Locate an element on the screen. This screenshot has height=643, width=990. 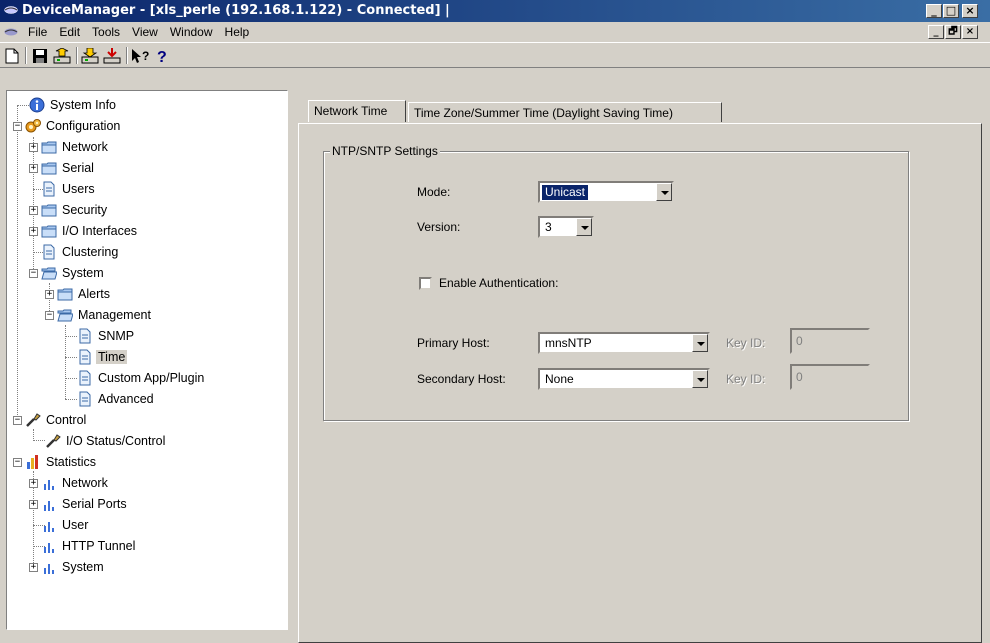
tree-item-system: System is located at coordinates (73, 273).